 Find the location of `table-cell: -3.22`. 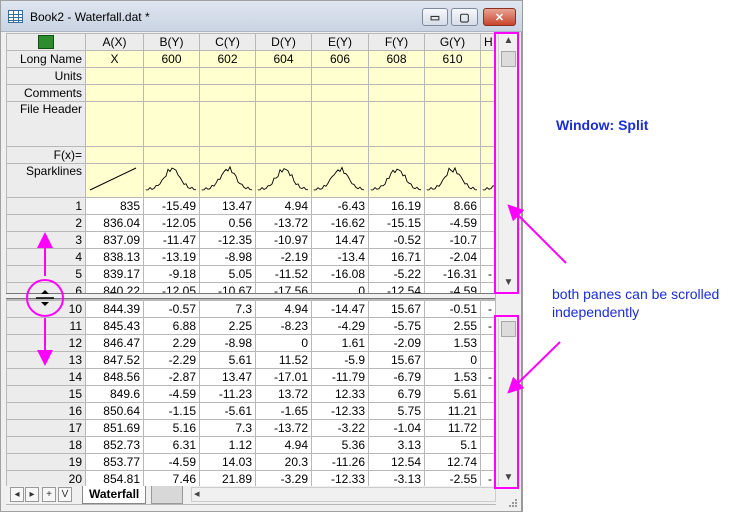

table-cell: -3.22 is located at coordinates (340, 428).